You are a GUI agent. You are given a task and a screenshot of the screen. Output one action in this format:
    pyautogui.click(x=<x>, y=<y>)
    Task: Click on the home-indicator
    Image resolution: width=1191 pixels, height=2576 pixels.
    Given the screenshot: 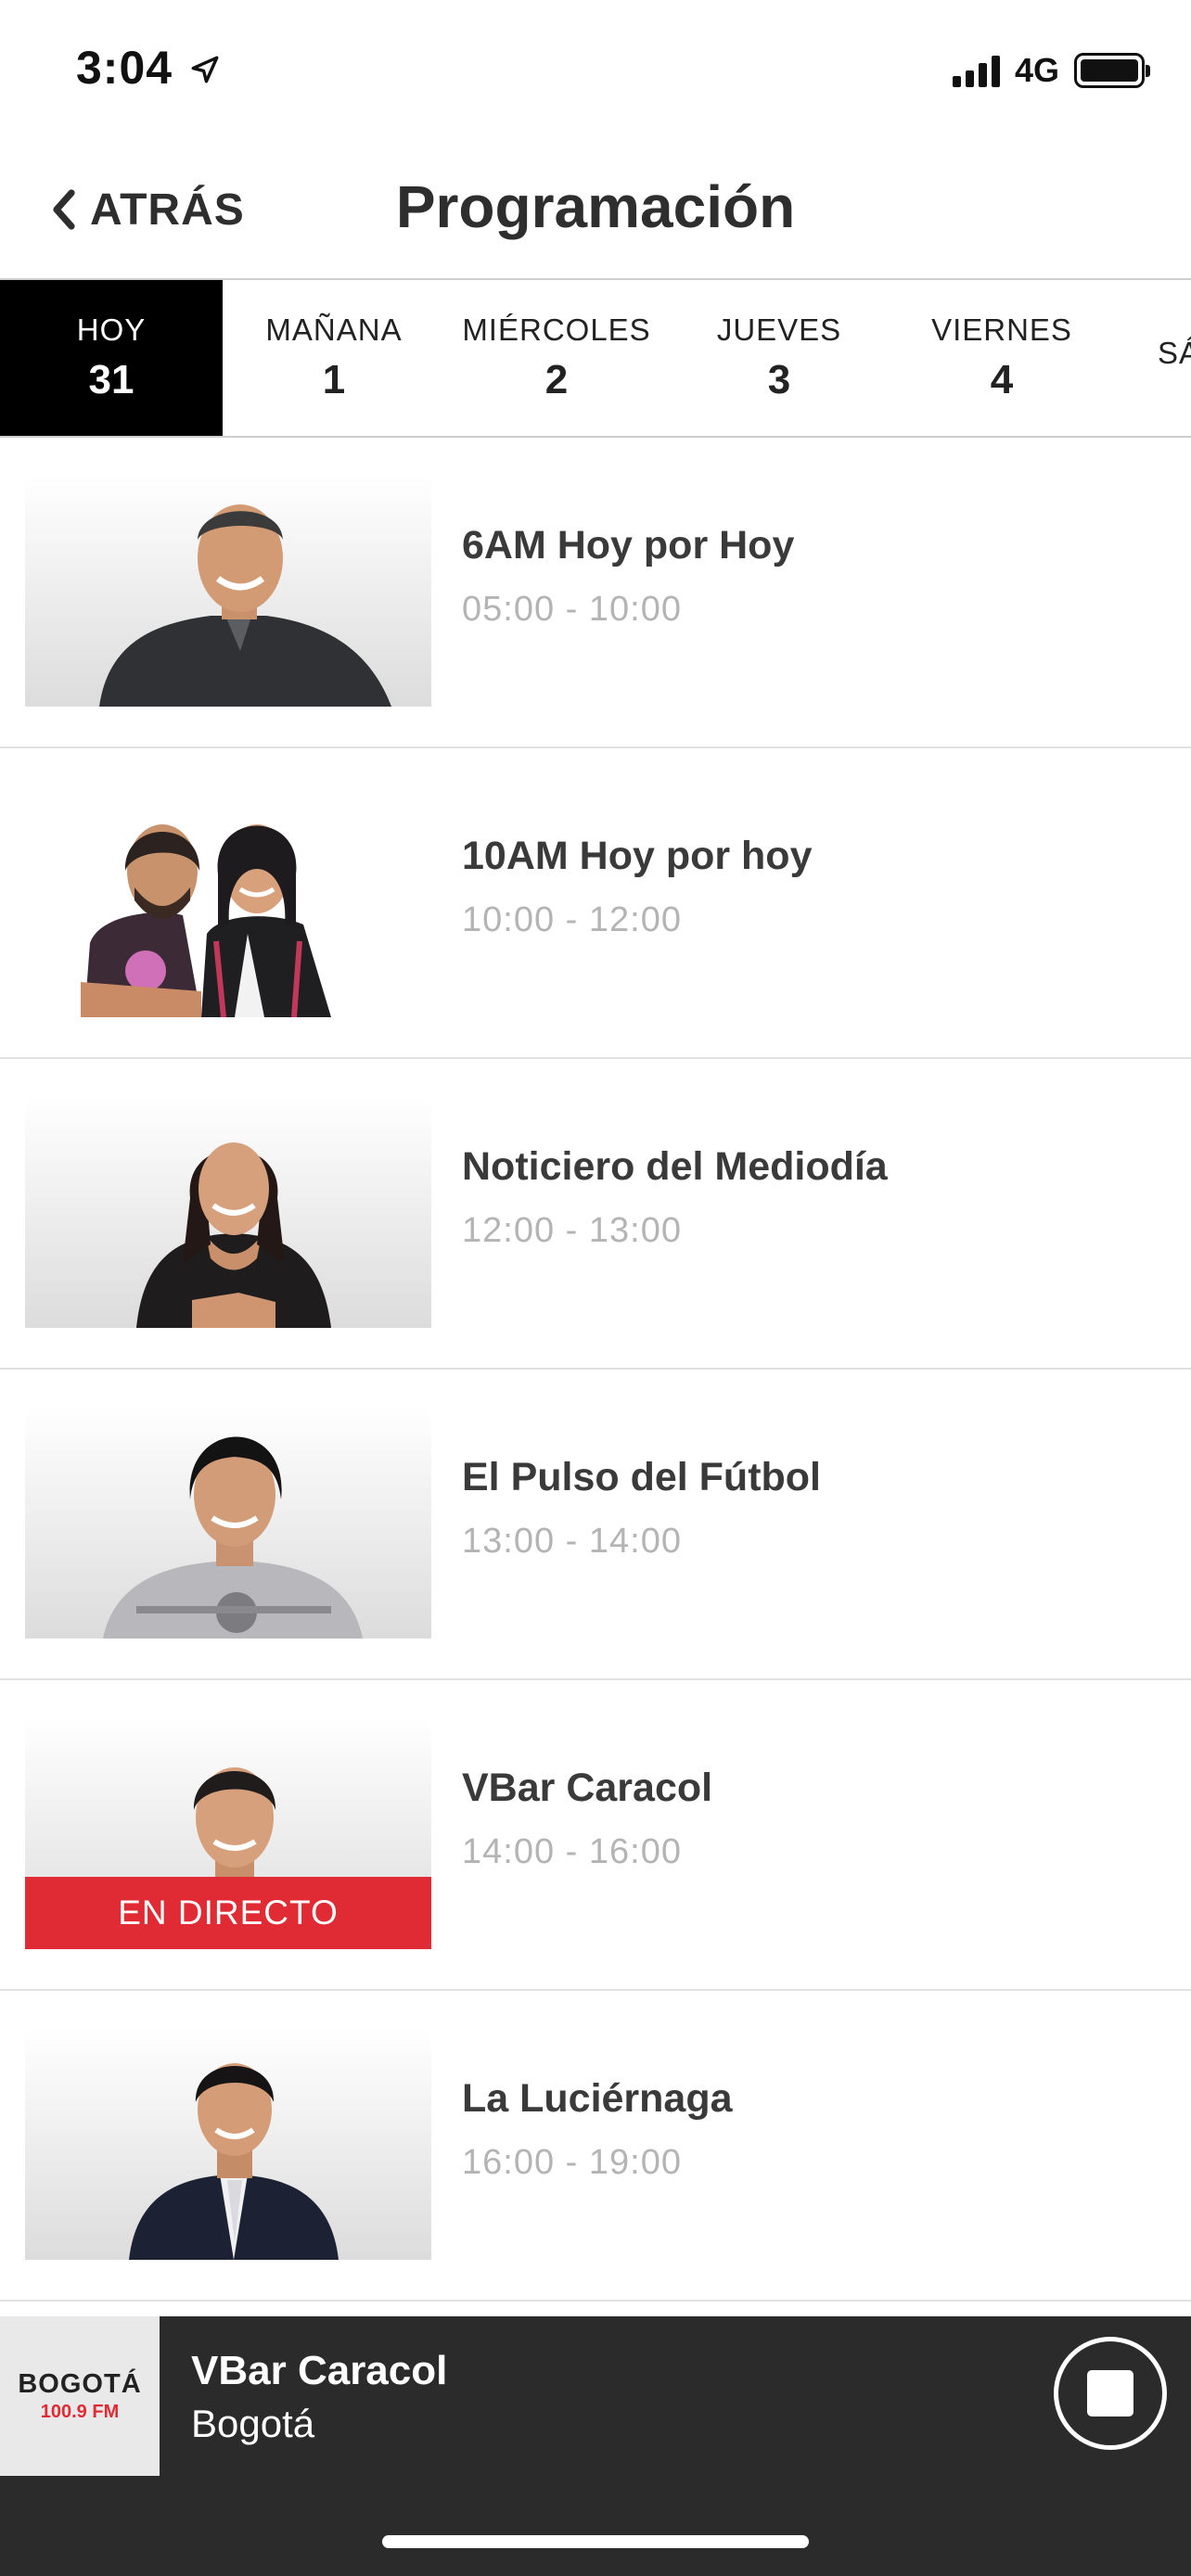 What is the action you would take?
    pyautogui.click(x=595, y=2541)
    